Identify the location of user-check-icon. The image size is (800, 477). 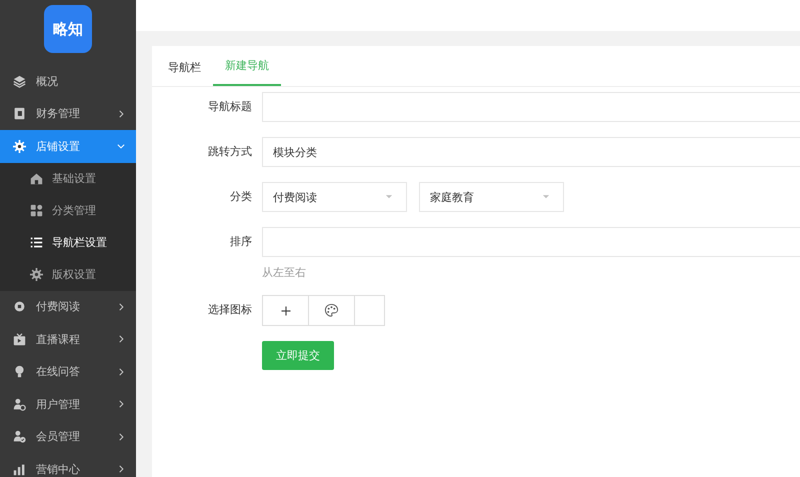
(19, 437).